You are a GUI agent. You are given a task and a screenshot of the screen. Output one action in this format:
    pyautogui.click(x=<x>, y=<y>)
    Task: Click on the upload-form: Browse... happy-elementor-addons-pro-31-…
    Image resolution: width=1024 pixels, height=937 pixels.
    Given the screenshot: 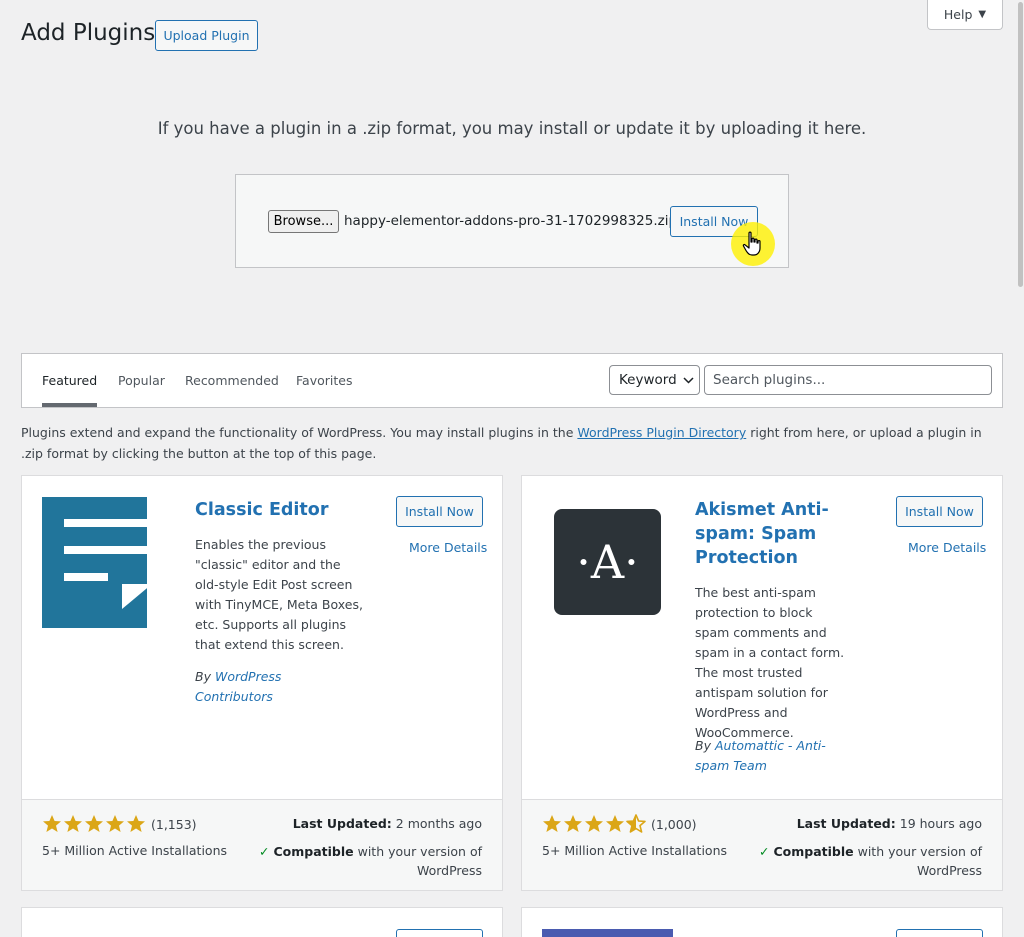 What is the action you would take?
    pyautogui.click(x=512, y=221)
    